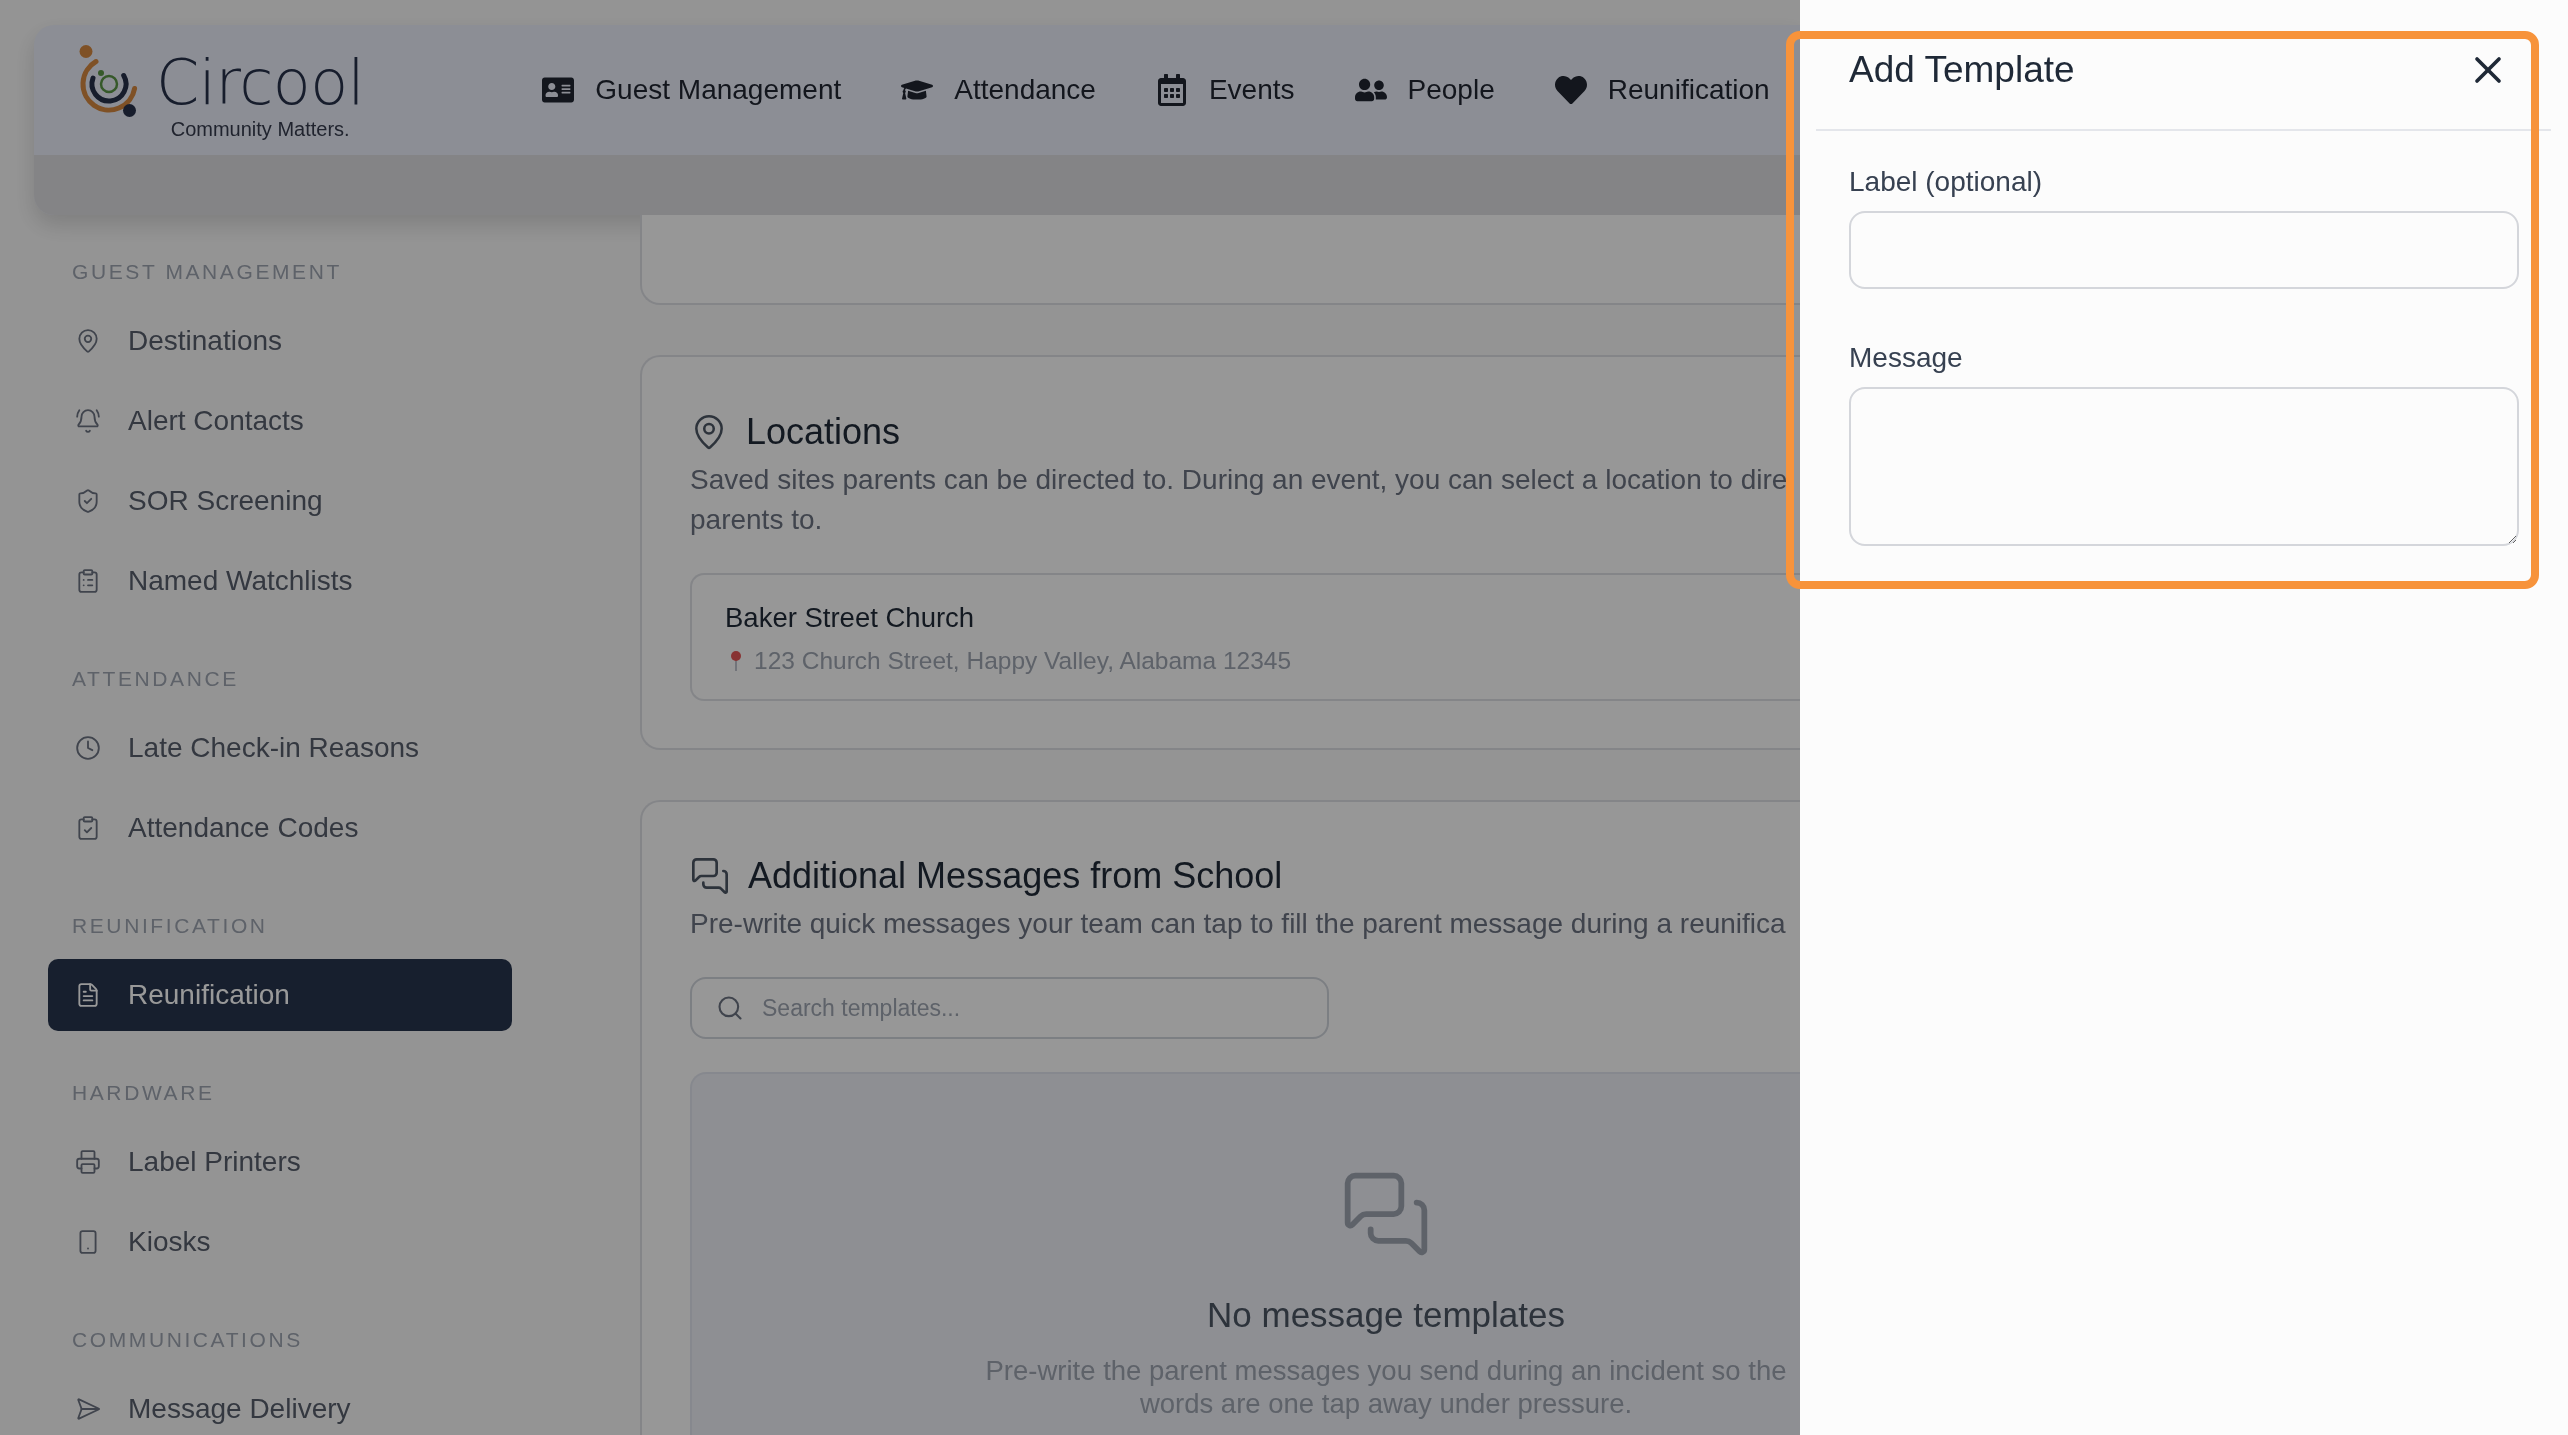 The height and width of the screenshot is (1435, 2568). What do you see at coordinates (88, 341) in the screenshot?
I see `map-pin-icon` at bounding box center [88, 341].